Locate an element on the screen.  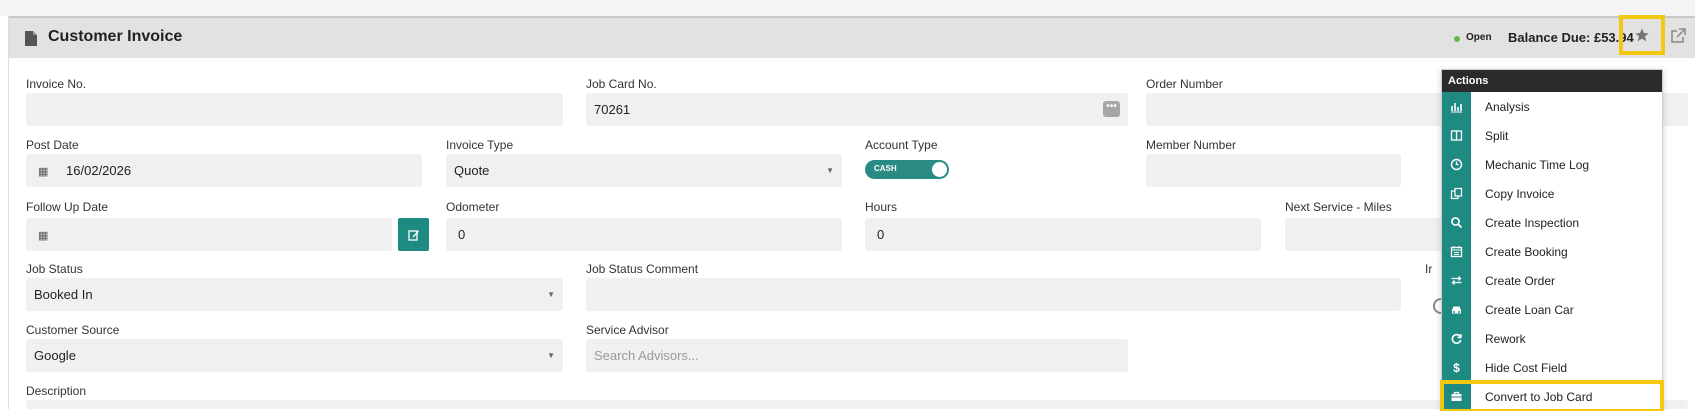
account-type-label: Account Type is located at coordinates (901, 145).